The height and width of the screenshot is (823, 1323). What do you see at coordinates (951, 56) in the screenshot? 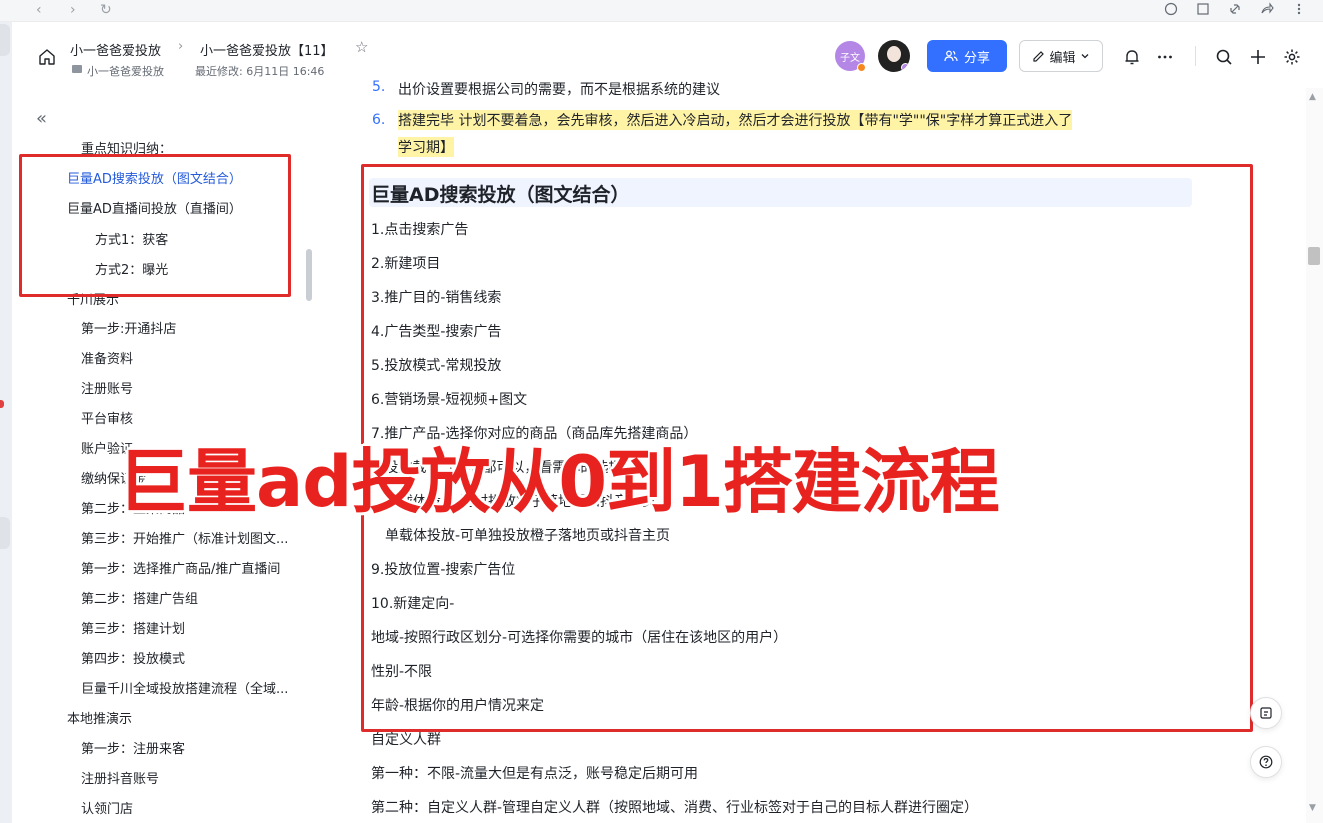
I see `users-icon` at bounding box center [951, 56].